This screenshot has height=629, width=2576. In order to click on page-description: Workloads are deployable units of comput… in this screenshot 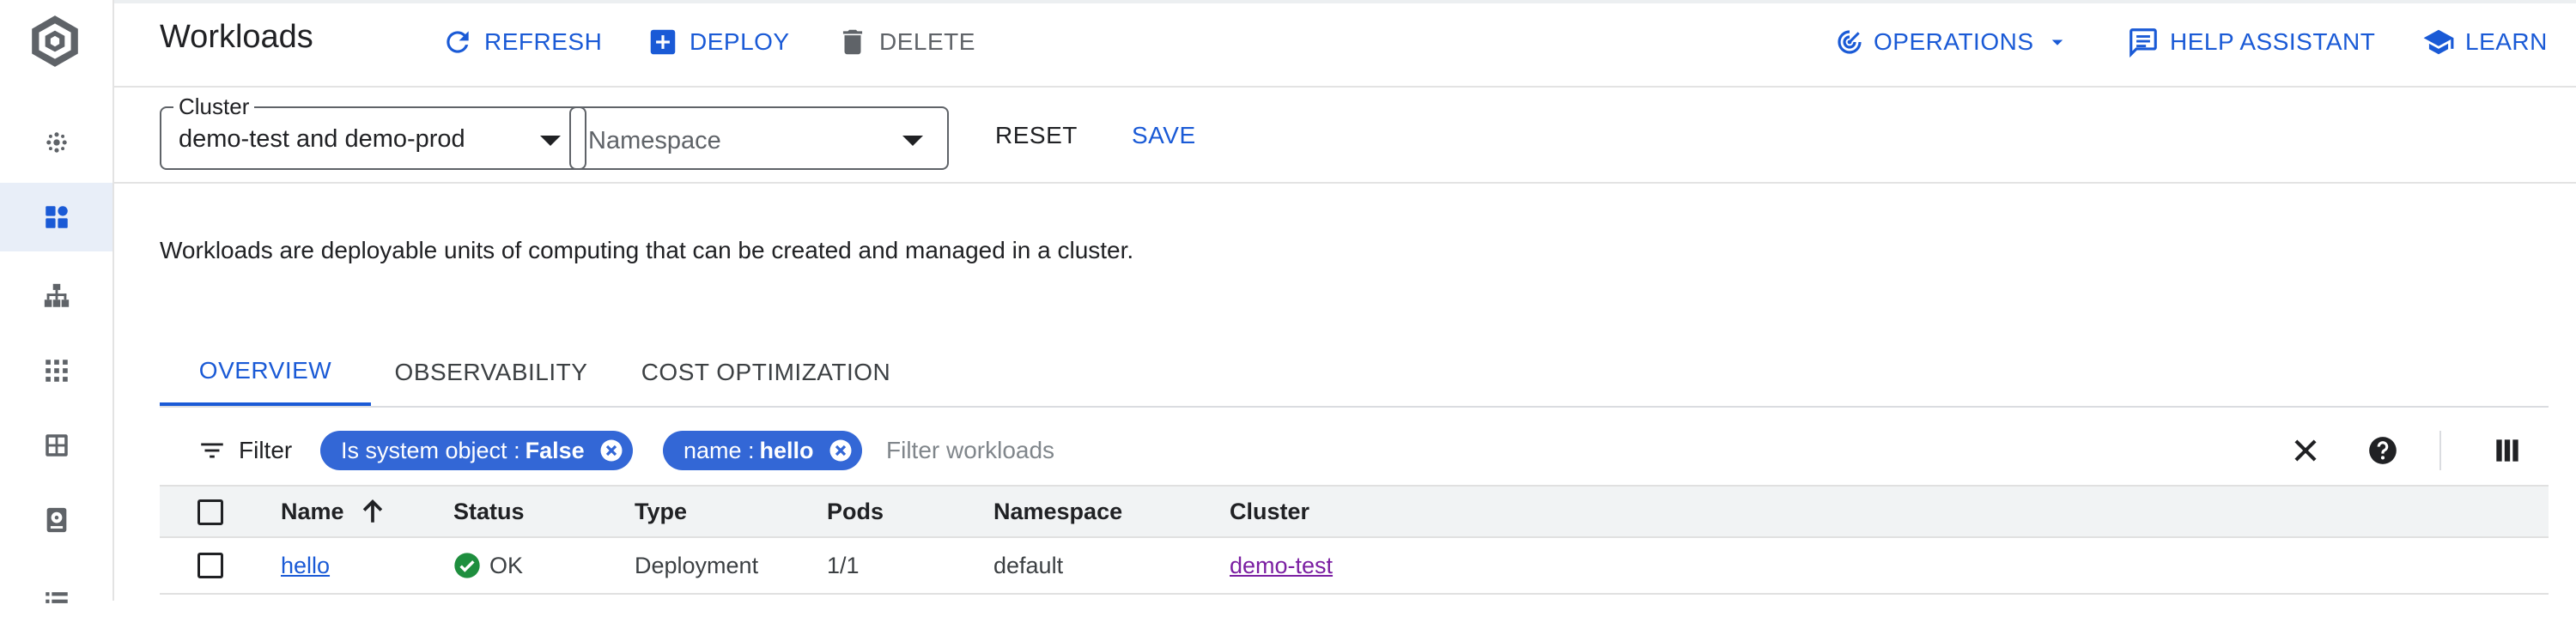, I will do `click(647, 250)`.